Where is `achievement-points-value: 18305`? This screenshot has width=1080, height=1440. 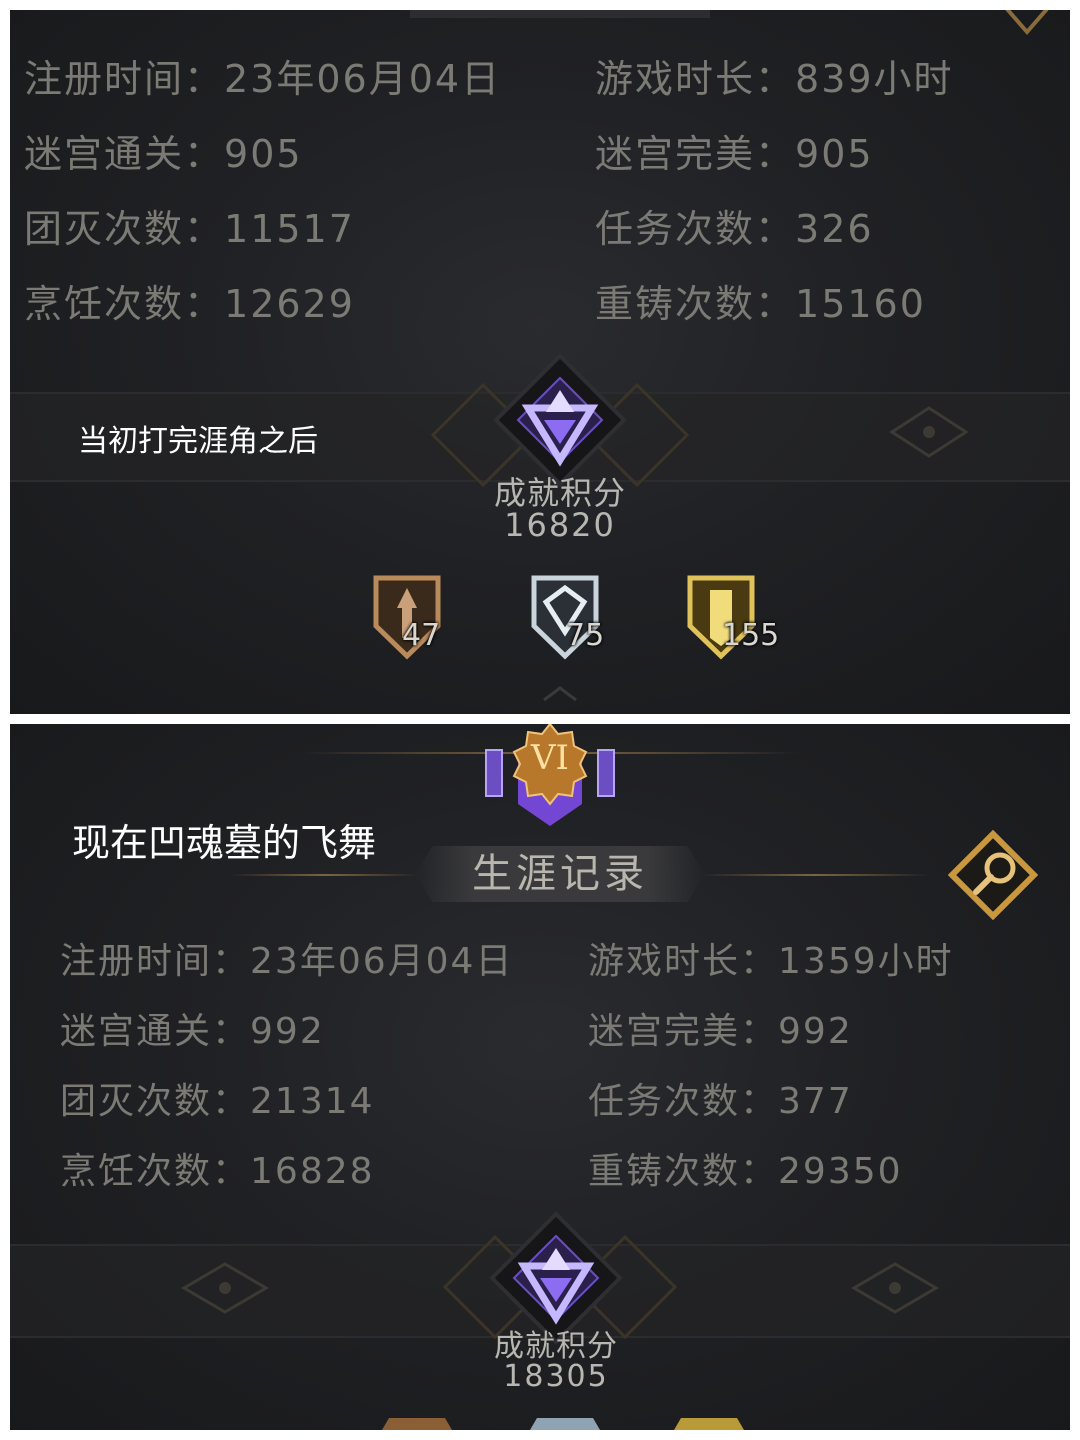
achievement-points-value: 18305 is located at coordinates (556, 1376).